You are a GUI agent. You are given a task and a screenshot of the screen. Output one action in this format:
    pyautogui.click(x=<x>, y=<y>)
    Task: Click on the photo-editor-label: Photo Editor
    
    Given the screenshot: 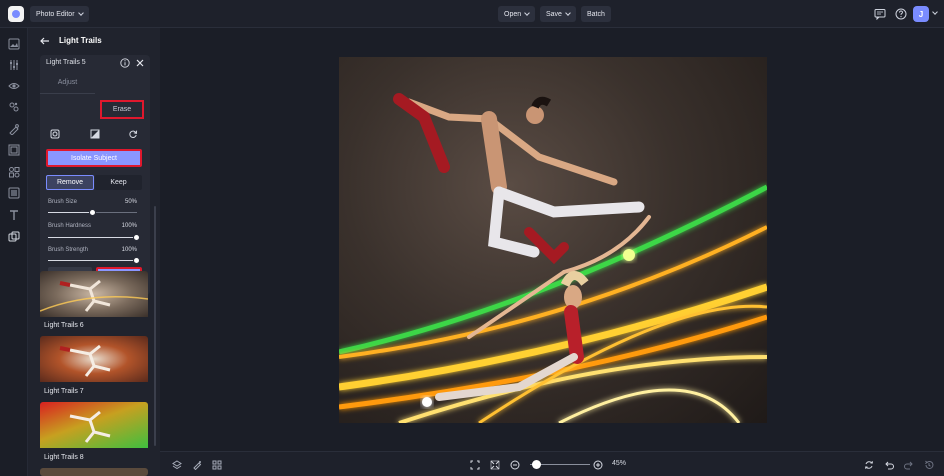 What is the action you would take?
    pyautogui.click(x=55, y=14)
    